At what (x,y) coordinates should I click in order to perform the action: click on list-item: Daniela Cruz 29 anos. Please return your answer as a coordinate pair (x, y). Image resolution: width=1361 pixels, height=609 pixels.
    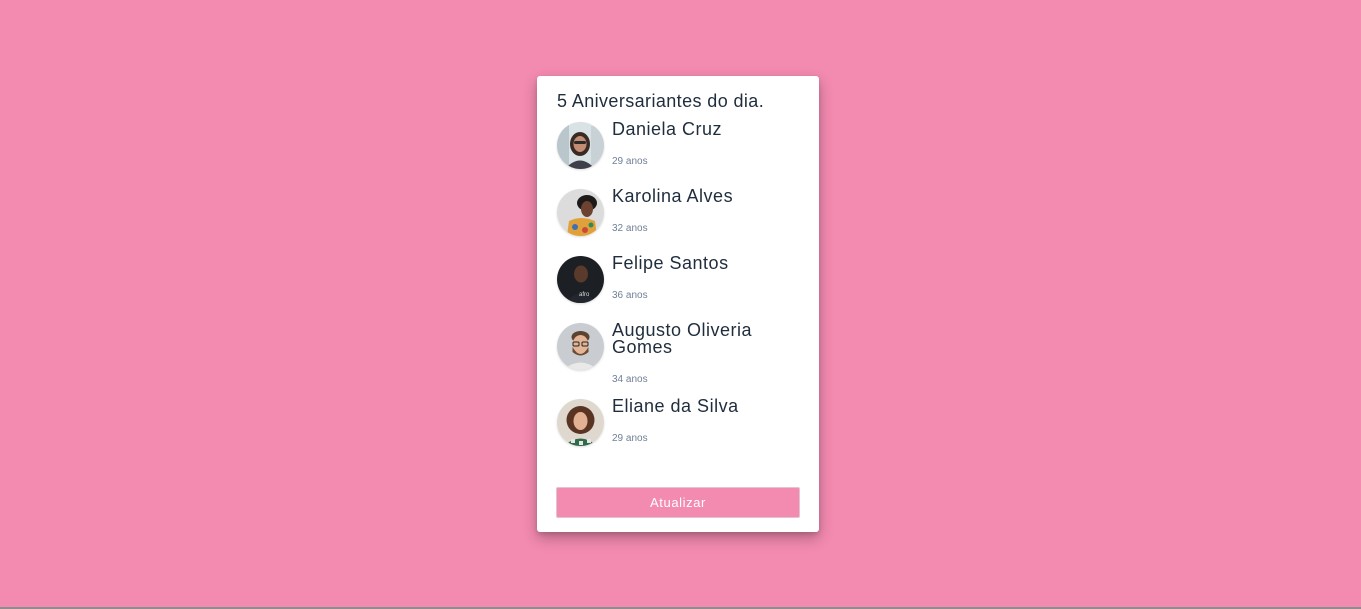
    Looking at the image, I should click on (678, 148).